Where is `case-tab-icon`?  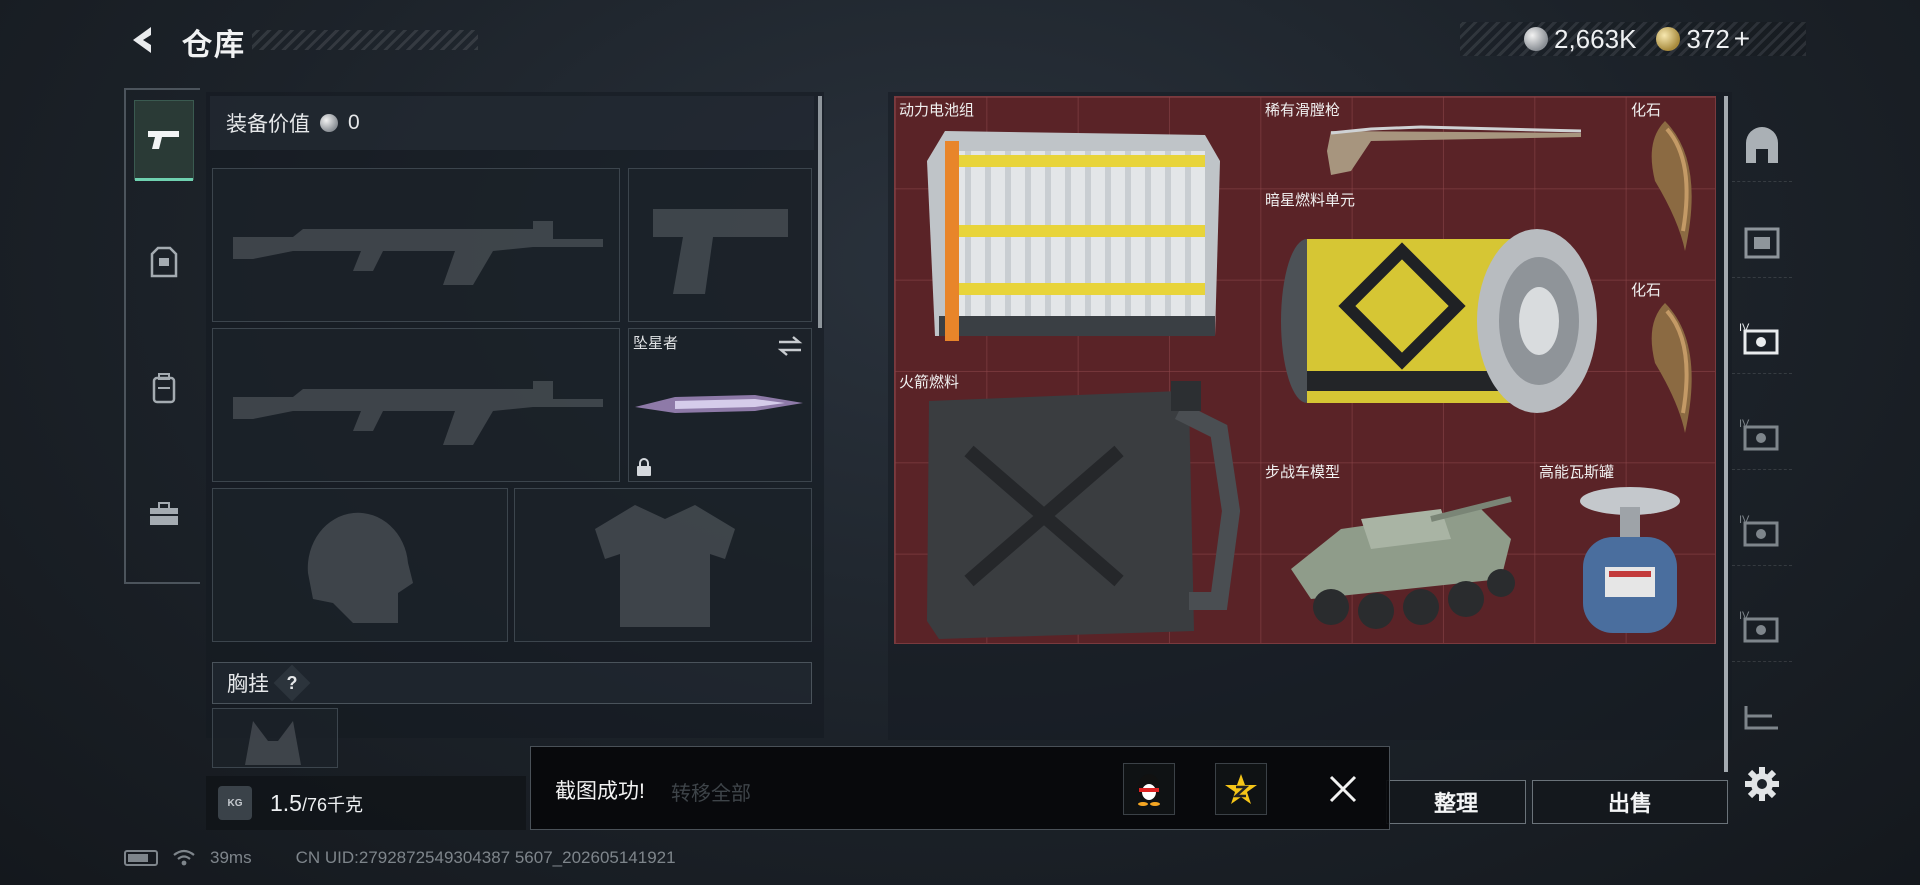 case-tab-icon is located at coordinates (1762, 242).